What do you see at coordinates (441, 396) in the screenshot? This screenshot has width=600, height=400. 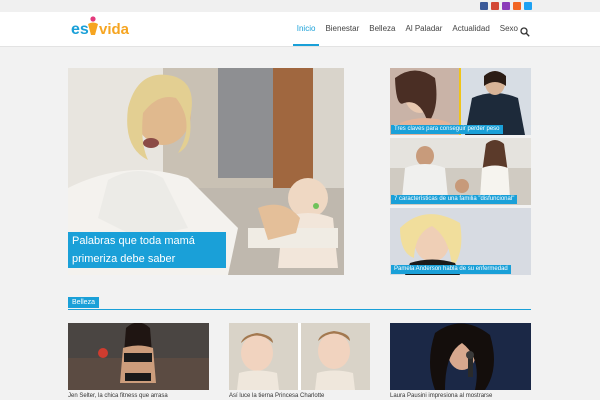 I see `bottom-title-3: Laura Pausini impresiona al mostrarse` at bounding box center [441, 396].